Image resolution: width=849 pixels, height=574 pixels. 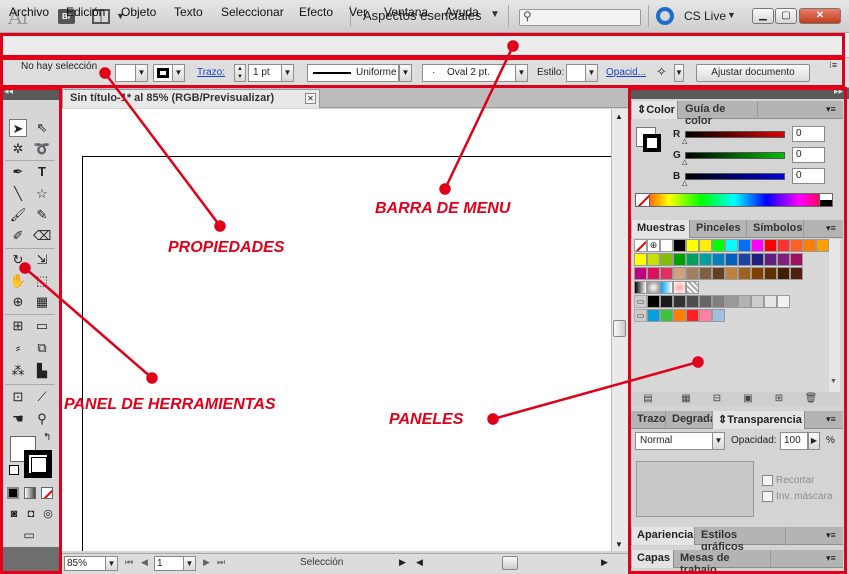 I want to click on panels-pointer, so click(x=595, y=390).